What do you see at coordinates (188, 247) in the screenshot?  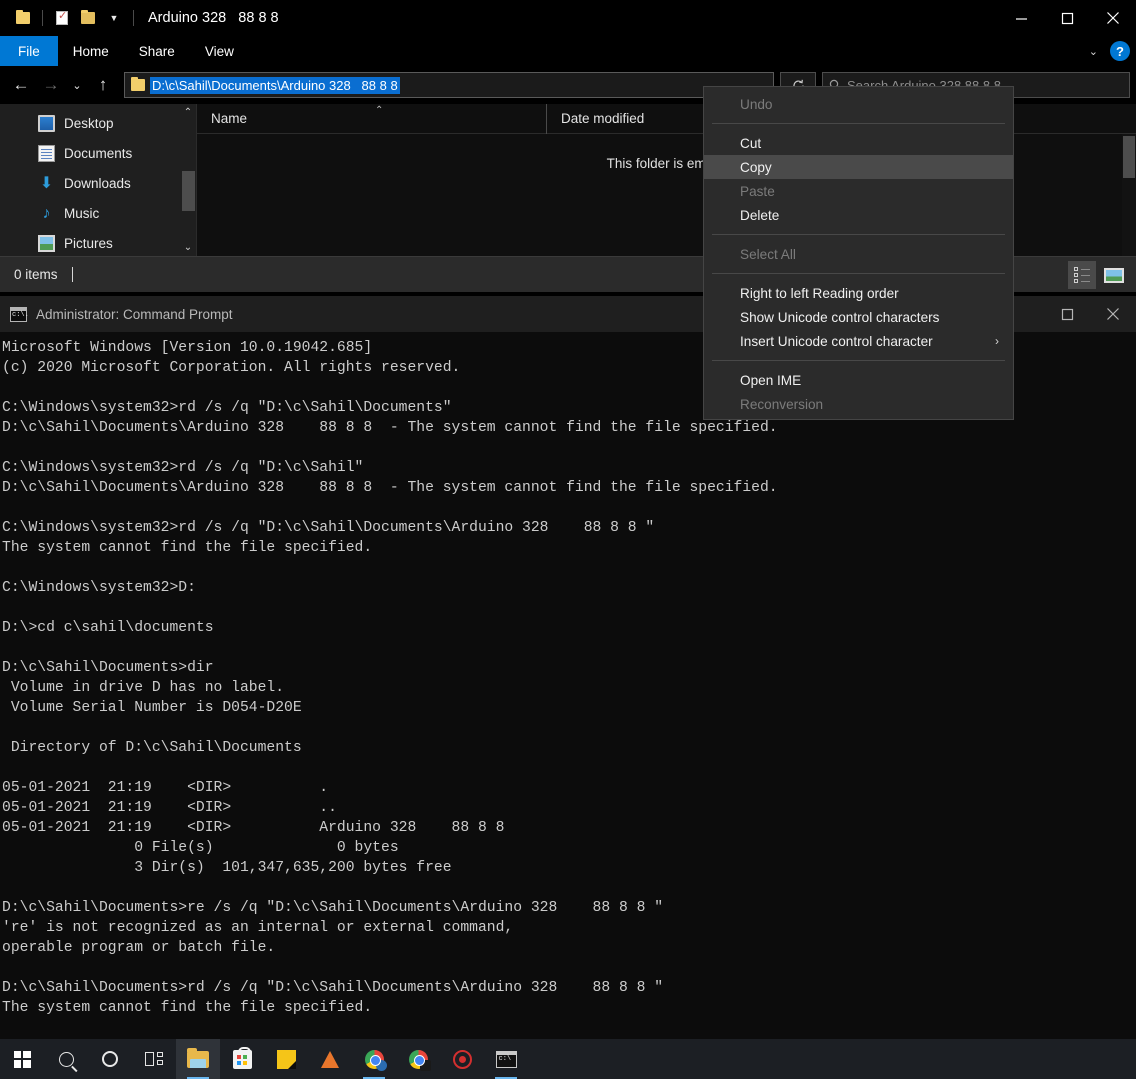 I see `chevron-down-icon: ⌄` at bounding box center [188, 247].